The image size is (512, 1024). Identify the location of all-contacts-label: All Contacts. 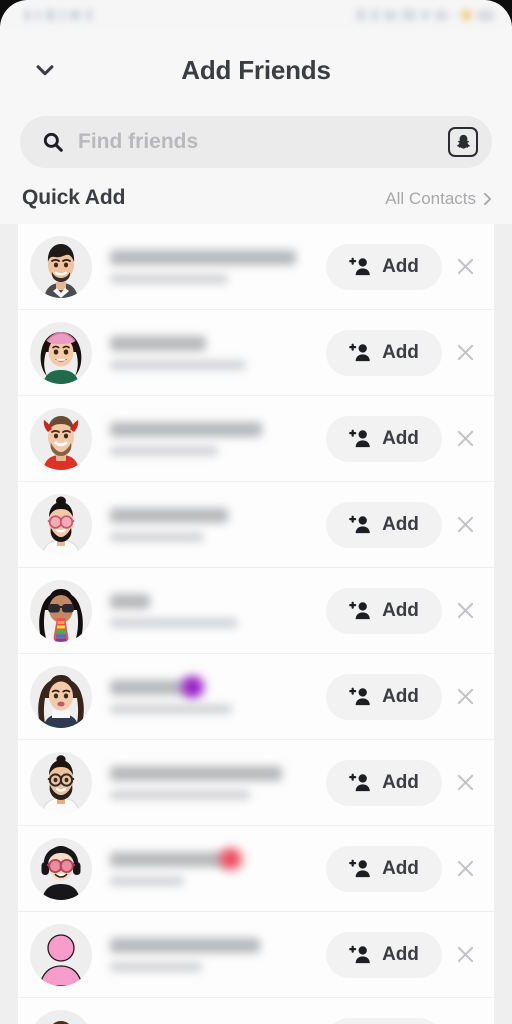
(430, 198).